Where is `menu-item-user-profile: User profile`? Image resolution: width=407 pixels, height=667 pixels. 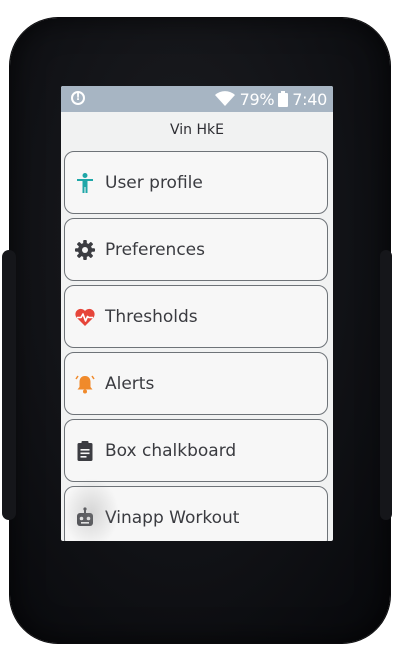 menu-item-user-profile: User profile is located at coordinates (196, 182).